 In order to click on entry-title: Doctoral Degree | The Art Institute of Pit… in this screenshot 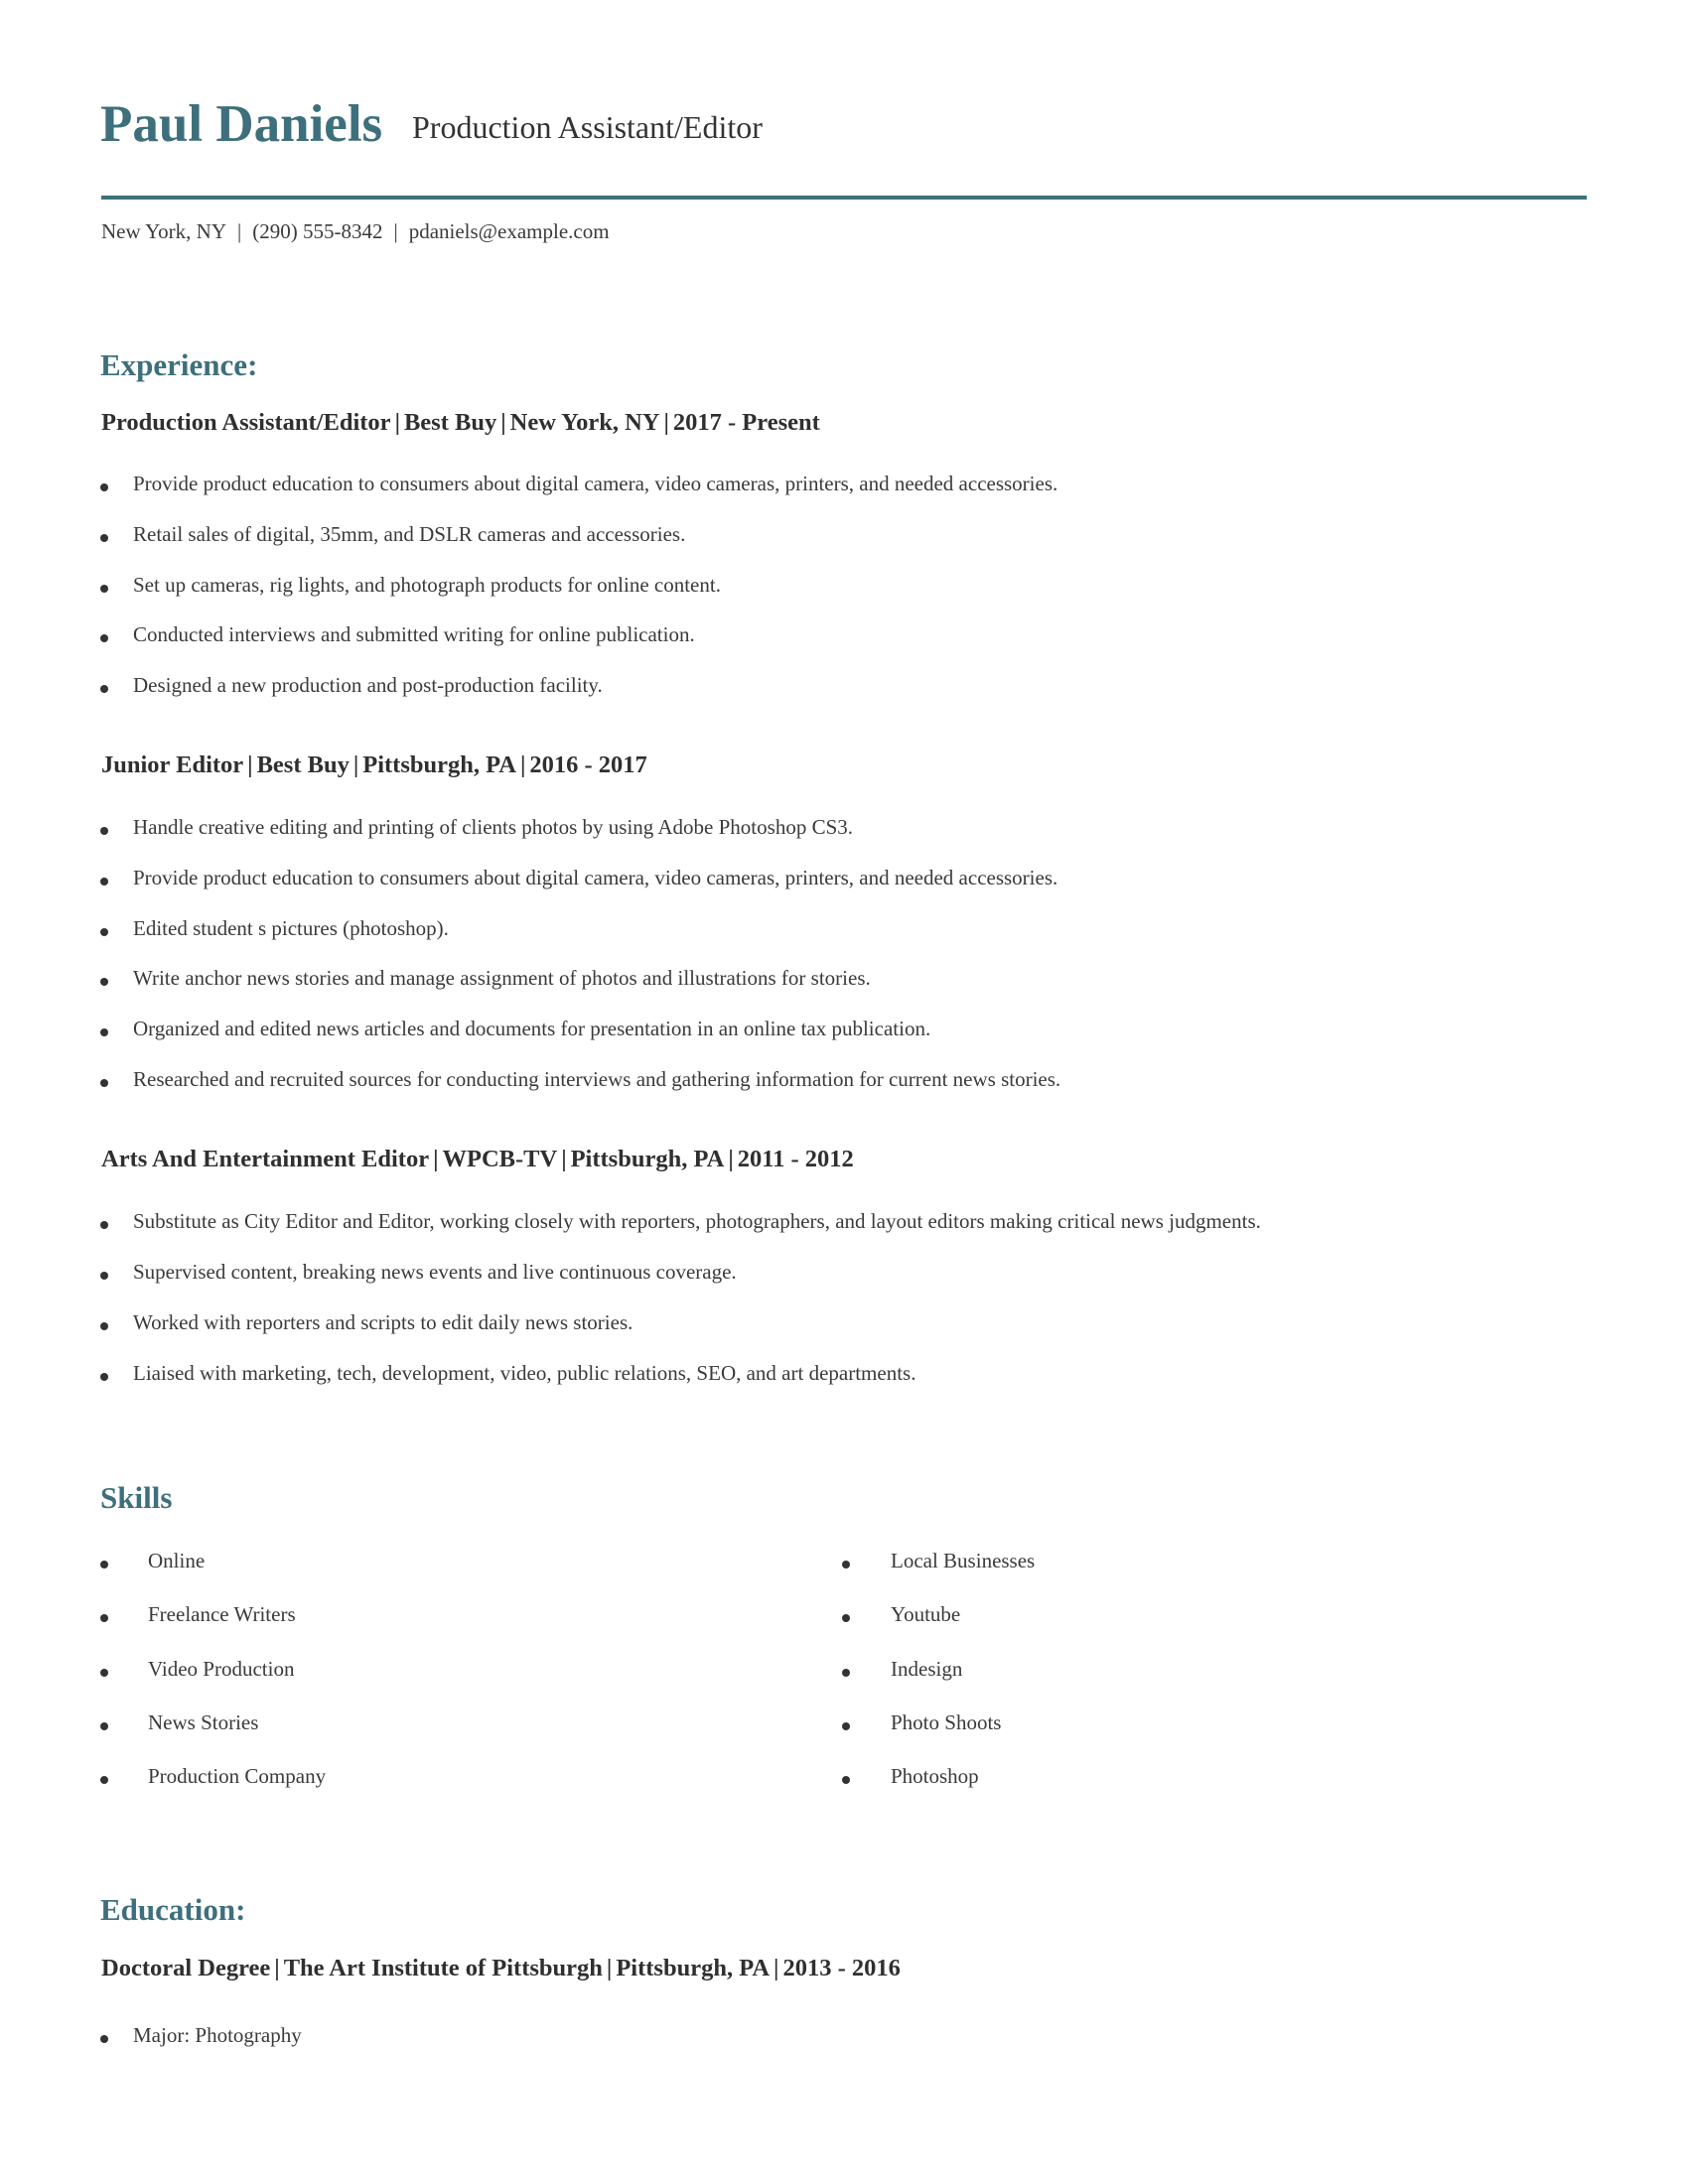, I will do `click(501, 1968)`.